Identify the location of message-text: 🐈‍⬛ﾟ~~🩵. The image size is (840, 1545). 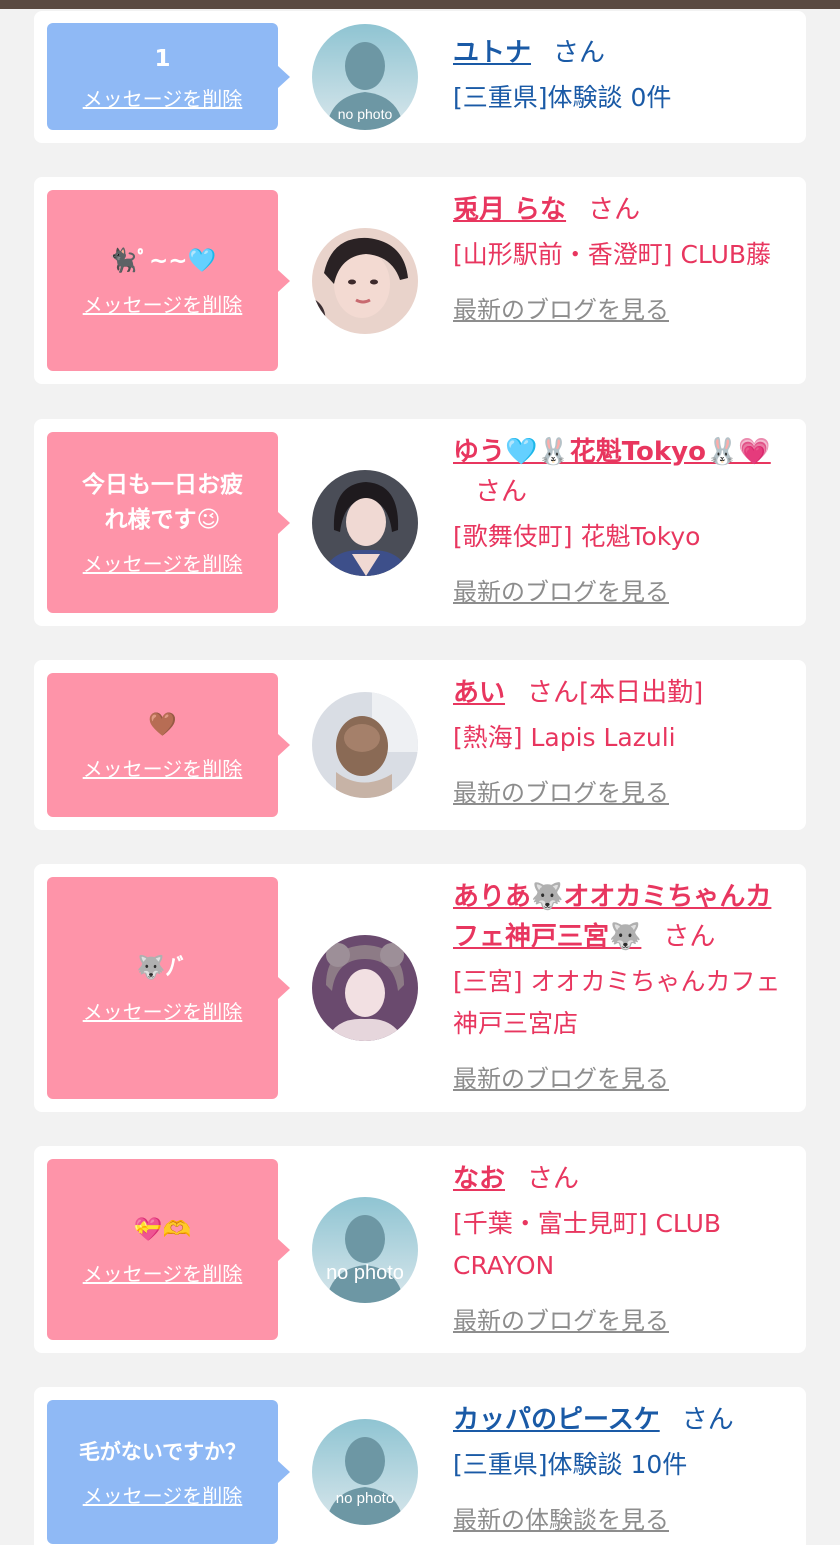
(162, 260).